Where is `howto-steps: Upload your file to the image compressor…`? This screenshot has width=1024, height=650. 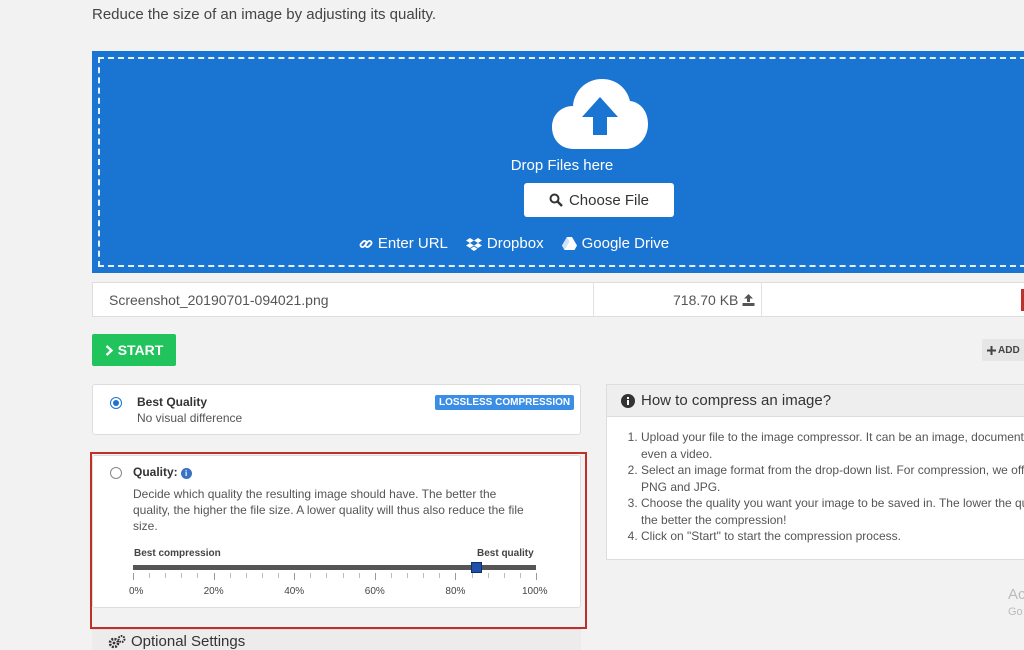
howto-steps: Upload your file to the image compressor… is located at coordinates (832, 487).